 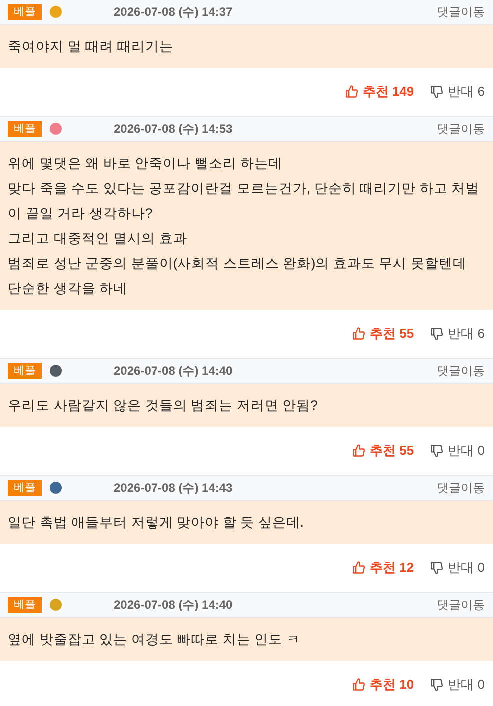 What do you see at coordinates (383, 568) in the screenshot?
I see `upvote-button: 추천 12` at bounding box center [383, 568].